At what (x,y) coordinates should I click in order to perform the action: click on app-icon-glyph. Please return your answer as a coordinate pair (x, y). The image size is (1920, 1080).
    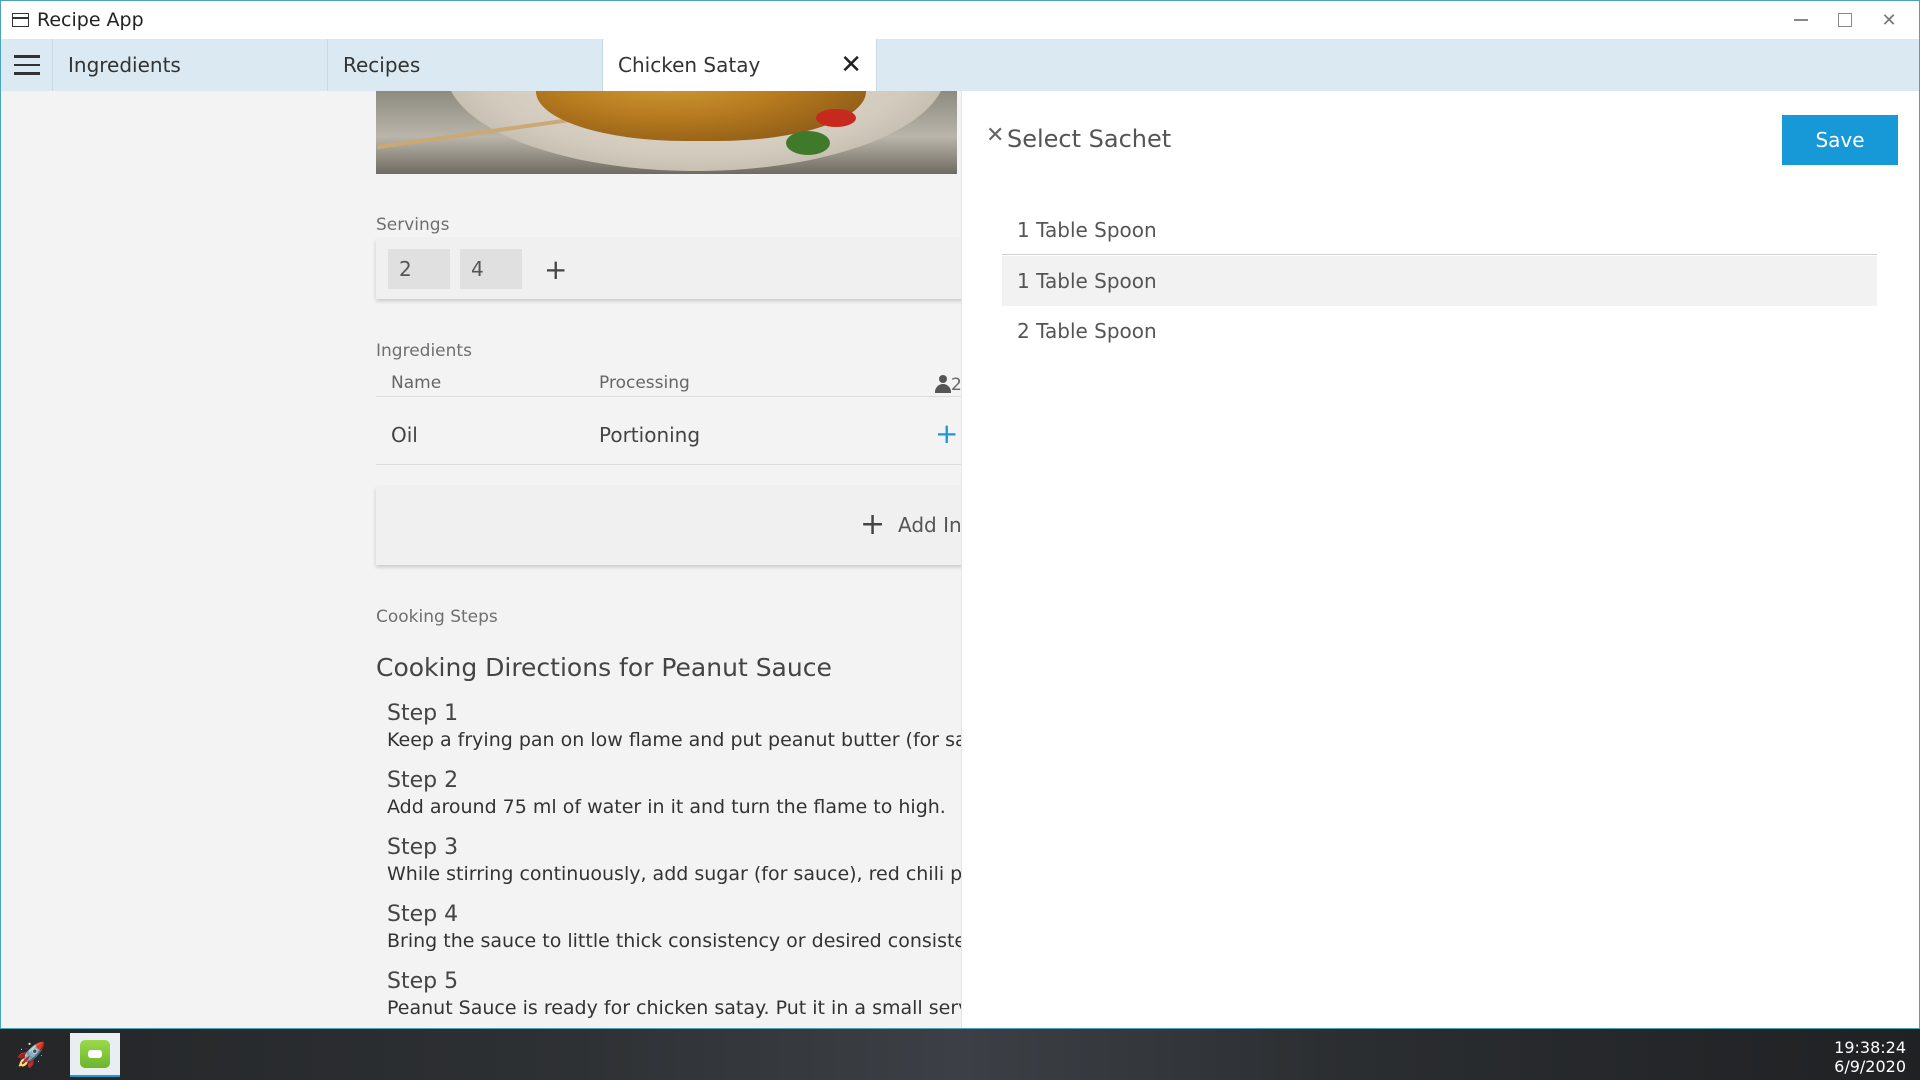
    Looking at the image, I should click on (95, 1054).